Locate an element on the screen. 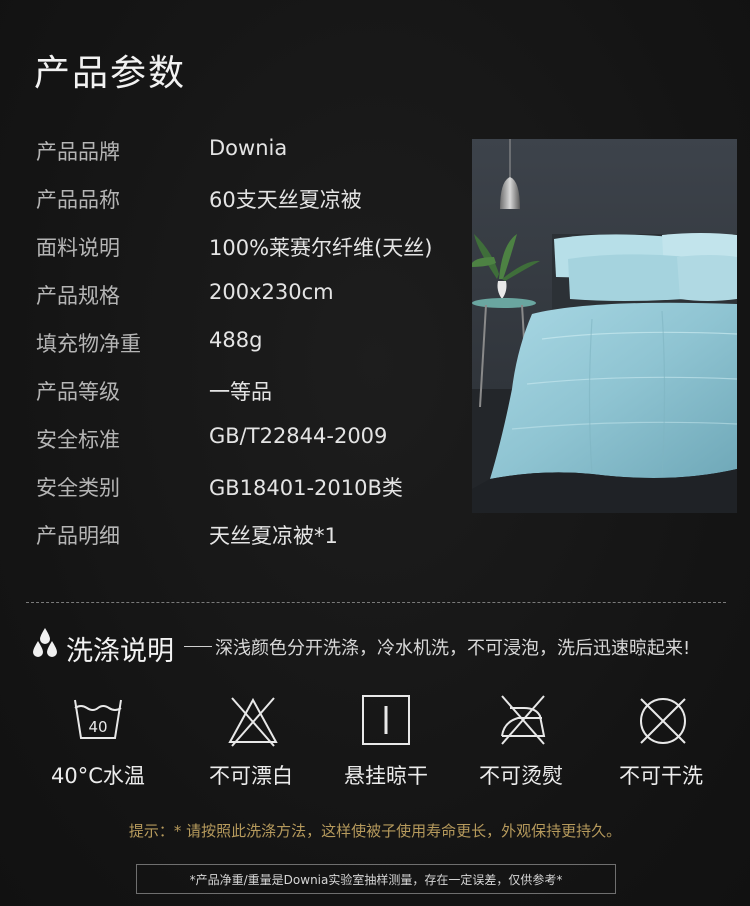  spec-label: 安全类别 is located at coordinates (78, 488).